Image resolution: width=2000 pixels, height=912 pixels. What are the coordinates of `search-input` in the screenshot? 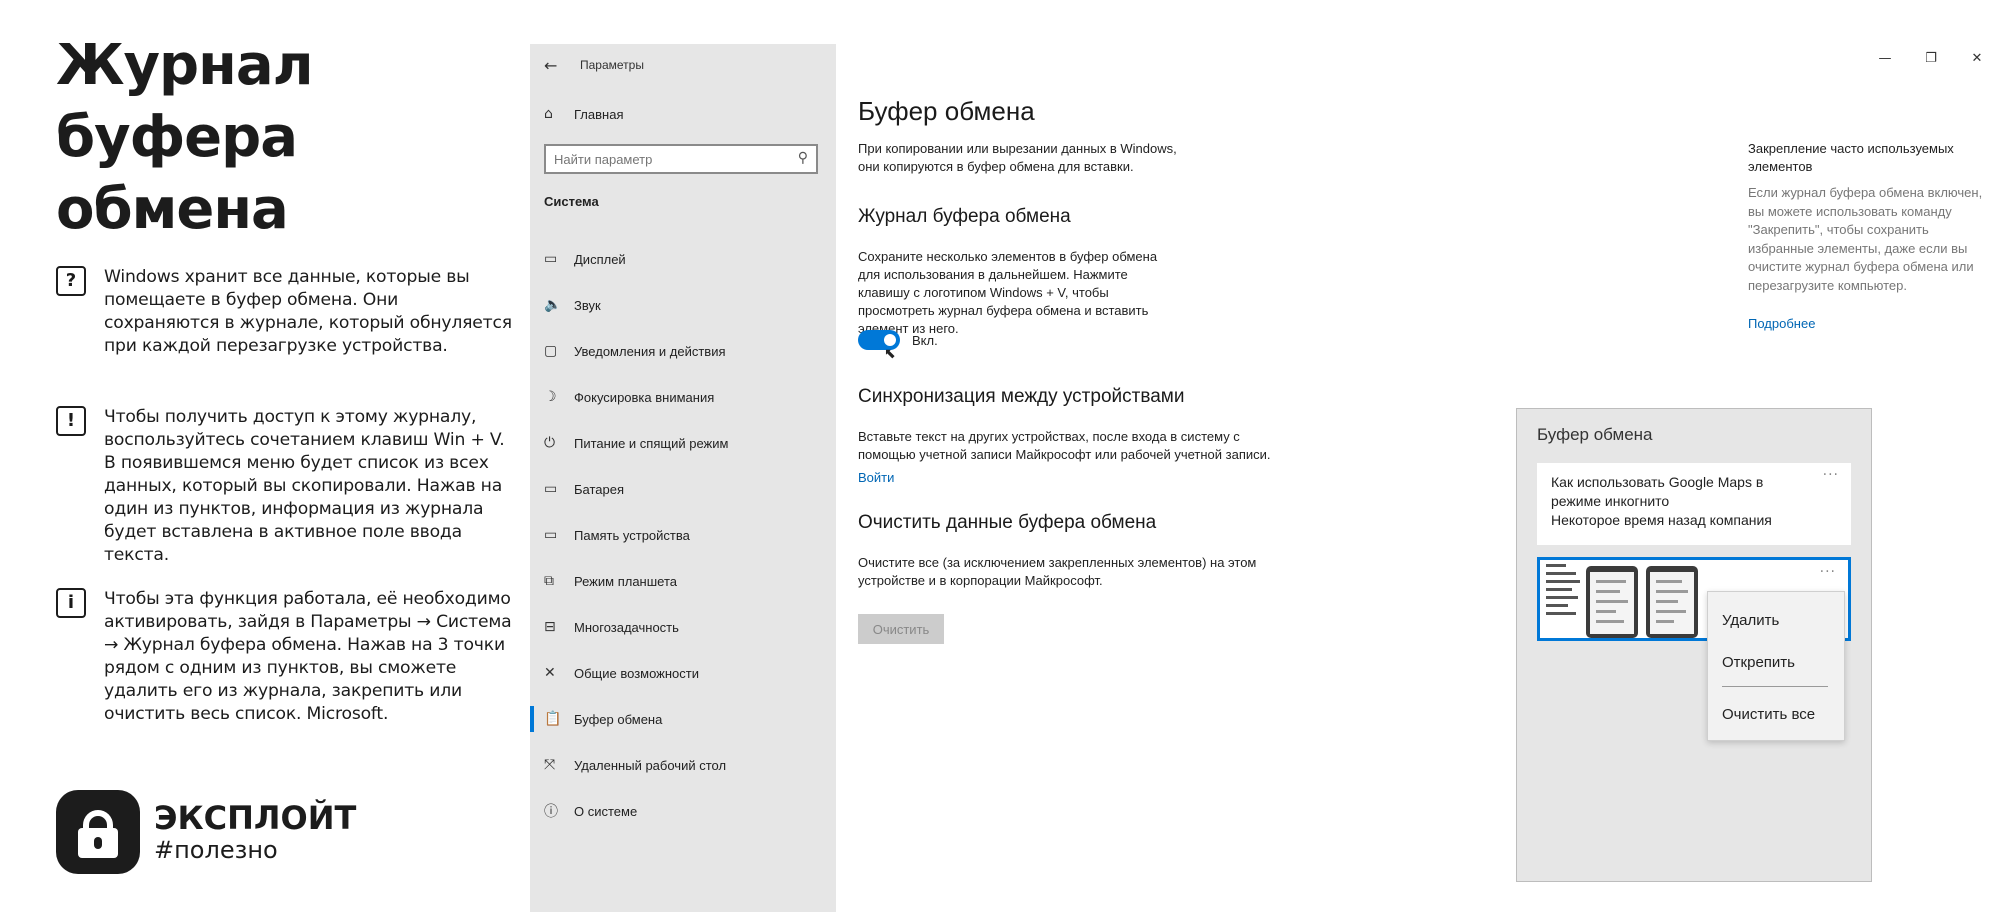 It's located at (661, 159).